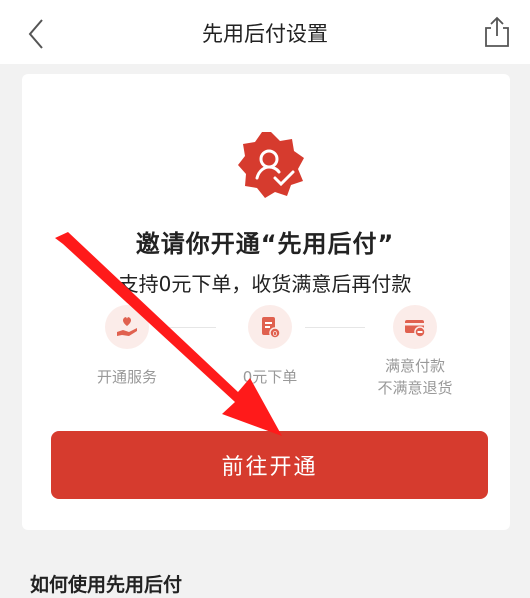 Image resolution: width=530 pixels, height=598 pixels. What do you see at coordinates (270, 327) in the screenshot?
I see `order-document-icon: 0` at bounding box center [270, 327].